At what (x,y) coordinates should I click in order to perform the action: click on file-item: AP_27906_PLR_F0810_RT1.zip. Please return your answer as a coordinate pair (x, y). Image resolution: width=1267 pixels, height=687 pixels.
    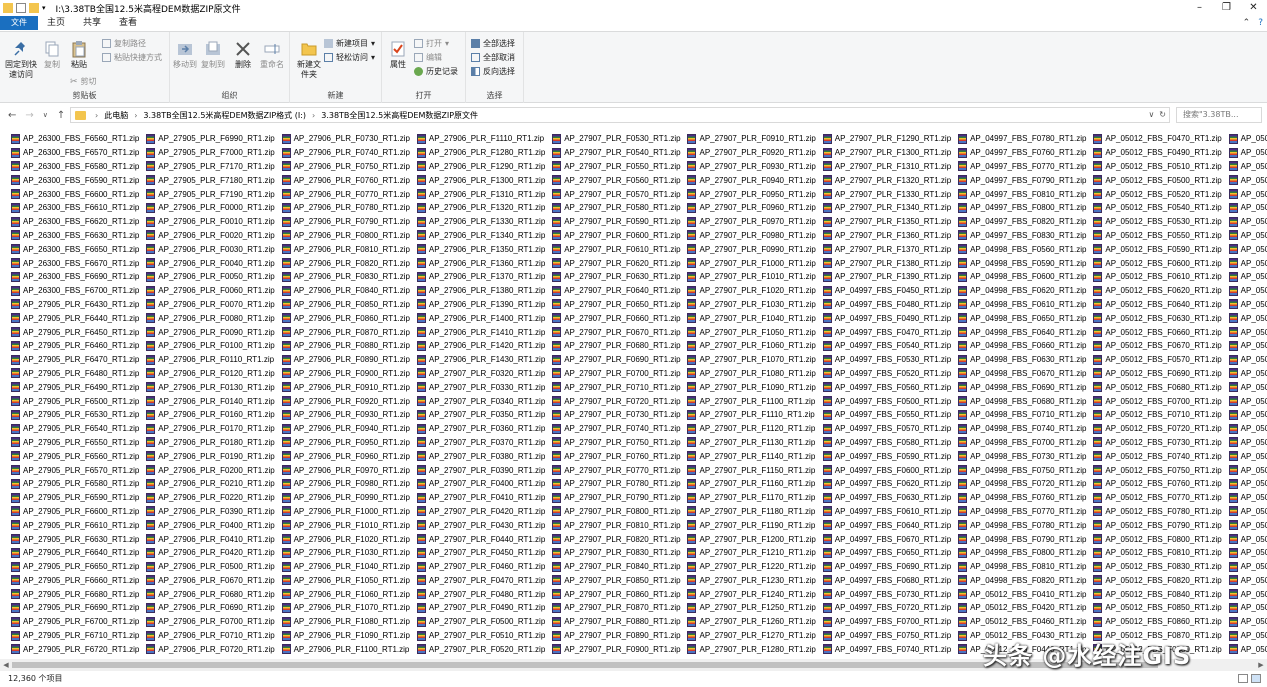
    Looking at the image, I should click on (349, 249).